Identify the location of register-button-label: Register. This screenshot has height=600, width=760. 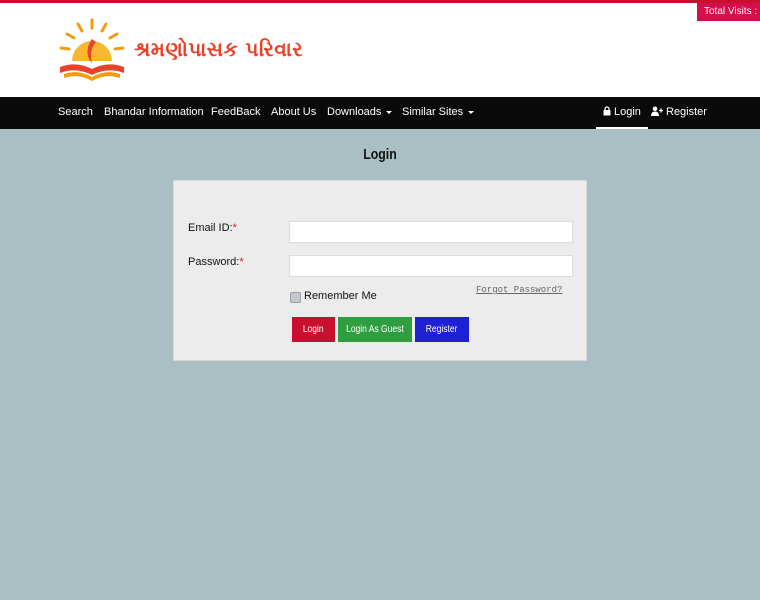
(442, 329).